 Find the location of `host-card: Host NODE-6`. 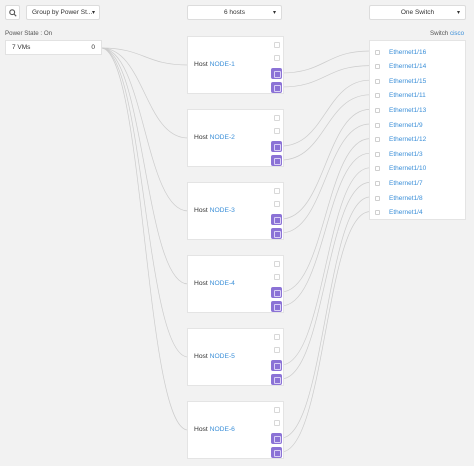

host-card: Host NODE-6 is located at coordinates (235, 430).